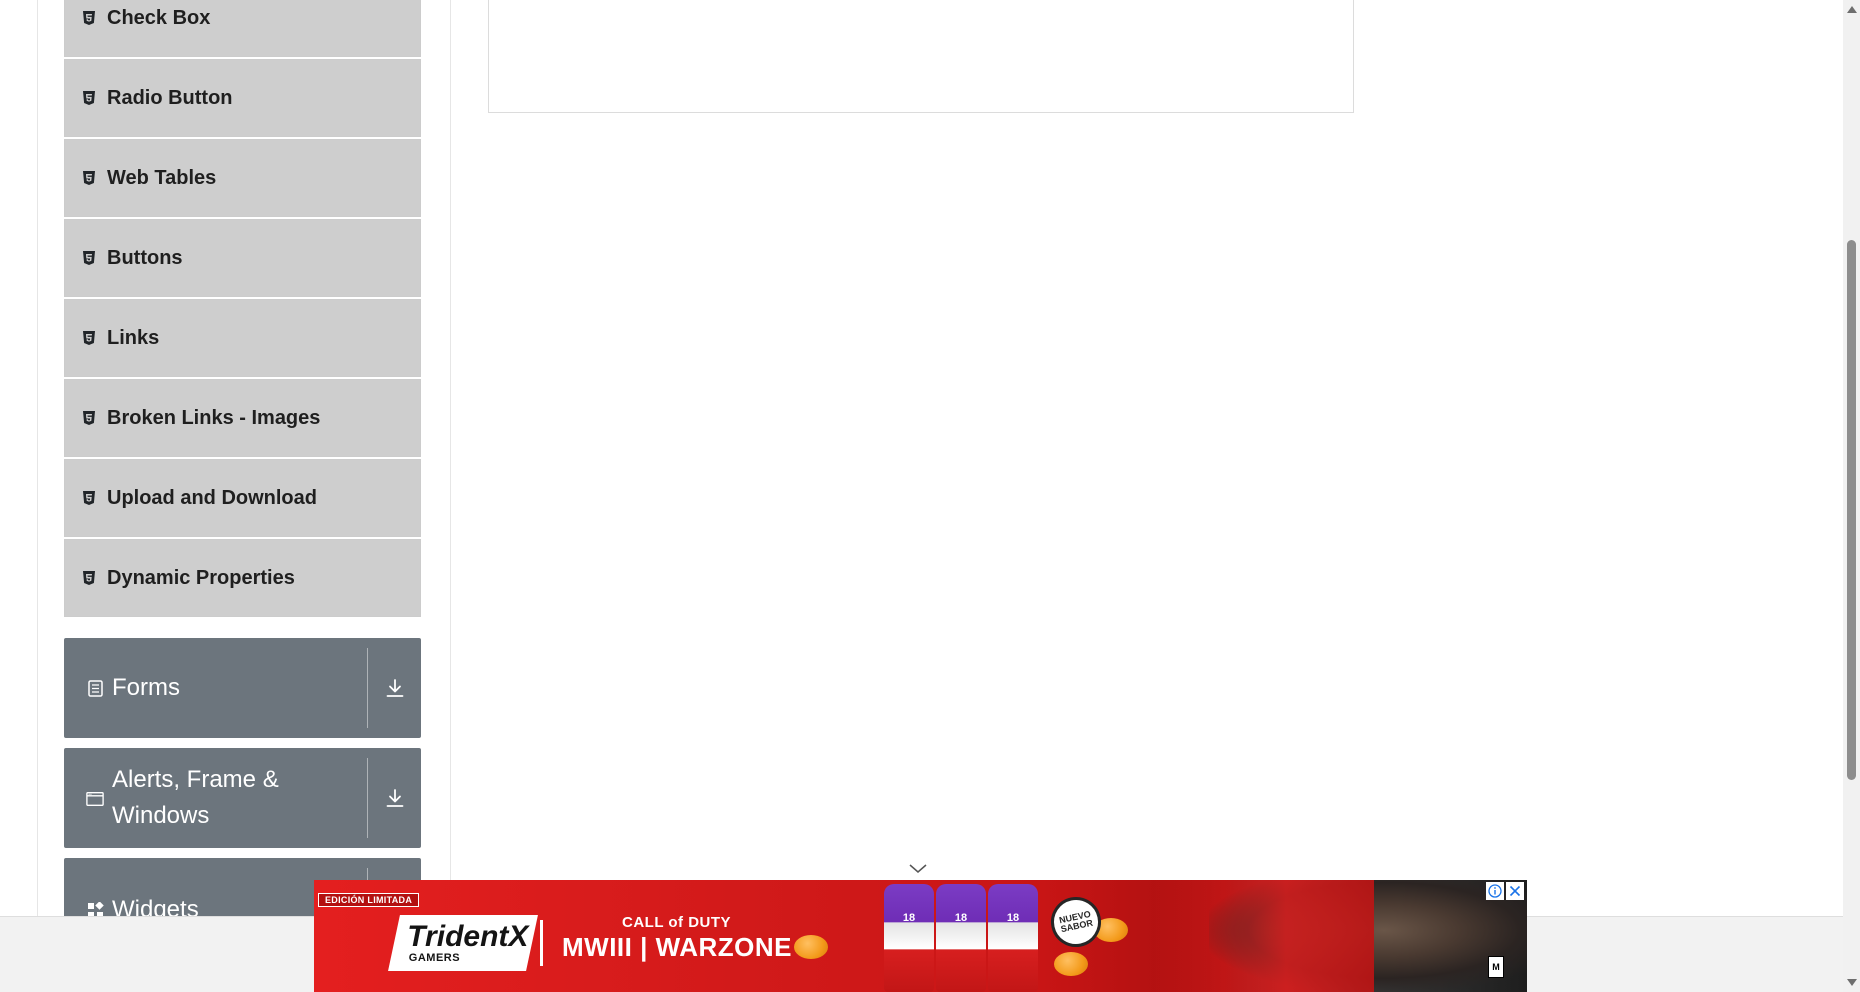  I want to click on sidebar-item-check-box: Check Box, so click(242, 28).